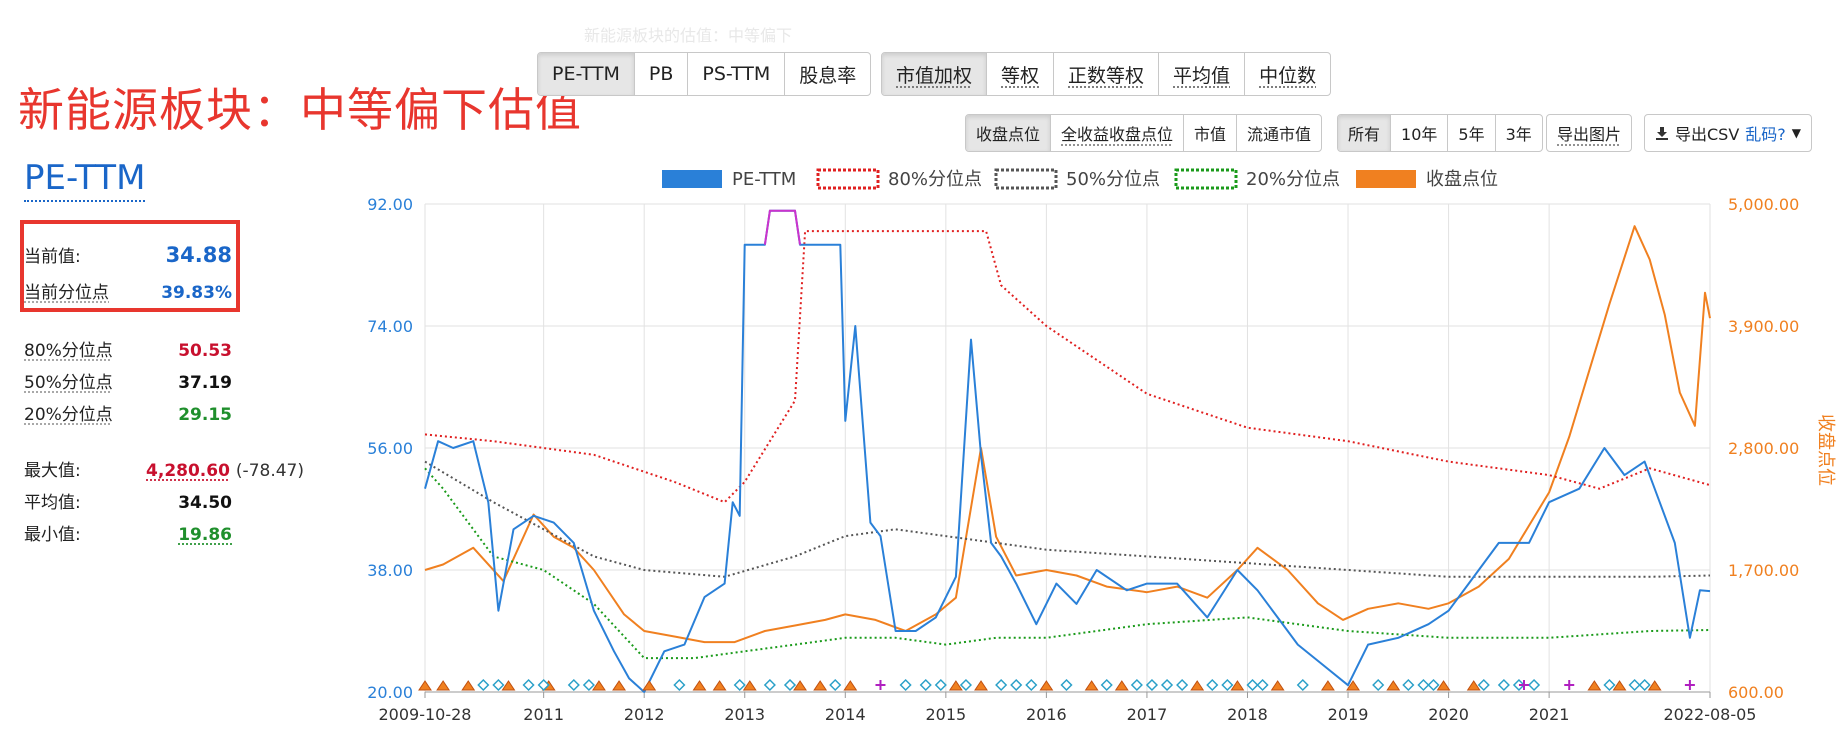 The image size is (1844, 734). I want to click on y-right-tick-label: 5,000.00, so click(1763, 204).